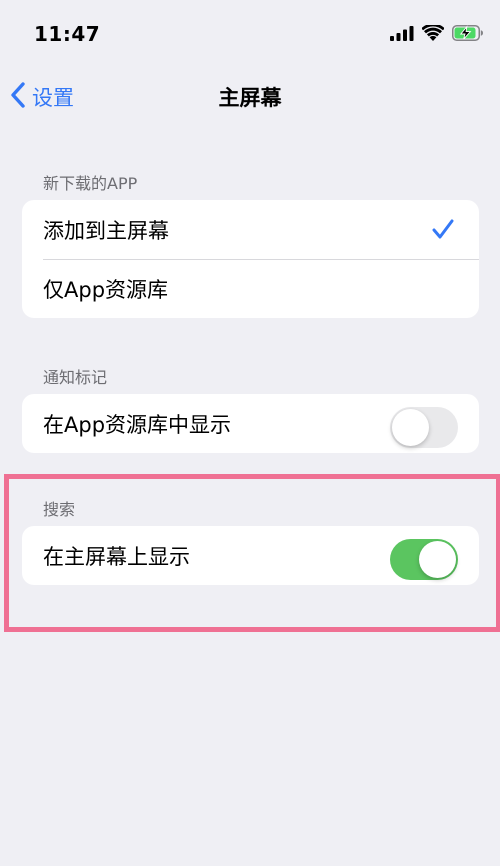 The image size is (500, 866). I want to click on navigation-bar: 设置 主屏幕, so click(250, 97).